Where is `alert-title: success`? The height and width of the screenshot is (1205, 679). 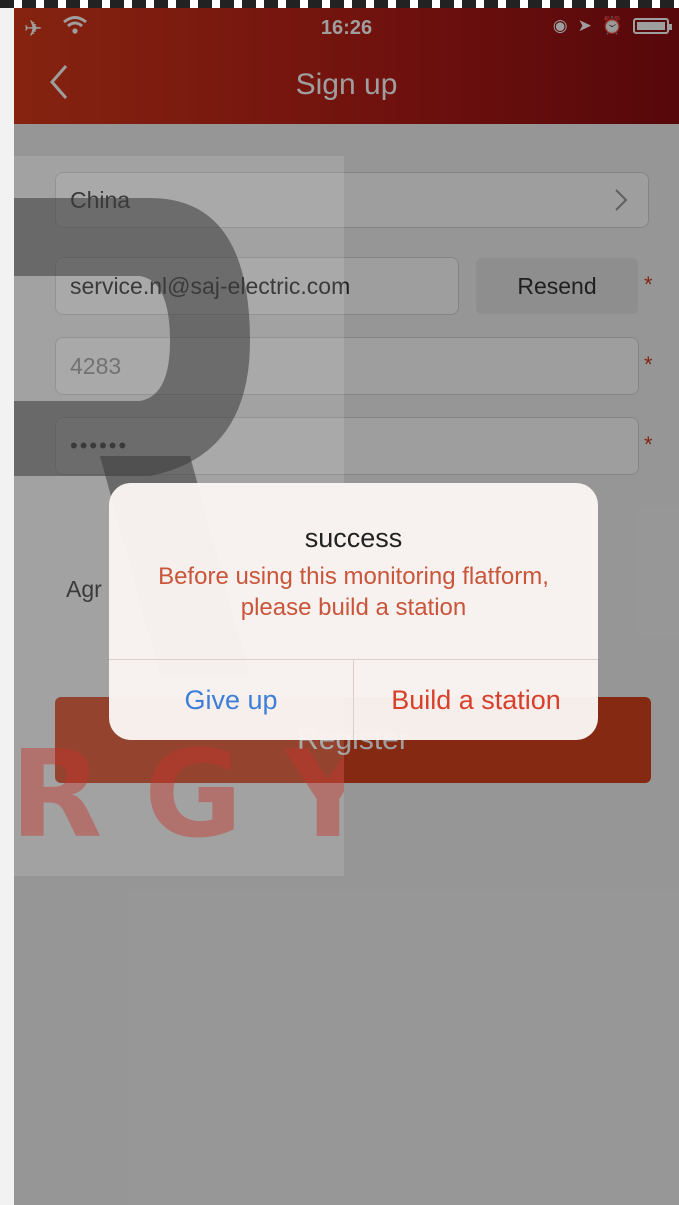
alert-title: success is located at coordinates (353, 538).